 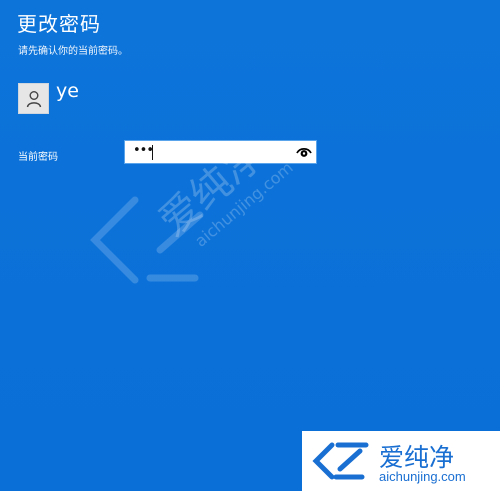 What do you see at coordinates (422, 476) in the screenshot?
I see `logo-brand-url: aichunjing.com` at bounding box center [422, 476].